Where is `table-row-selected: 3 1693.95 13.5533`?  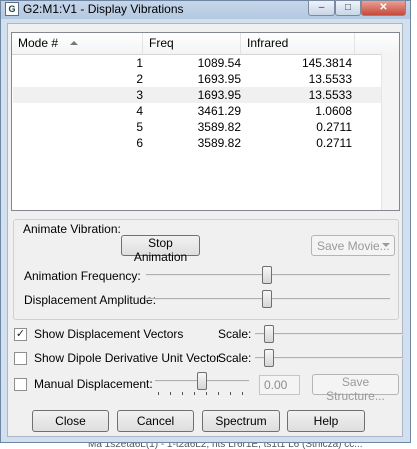 table-row-selected: 3 1693.95 13.5533 is located at coordinates (205, 95).